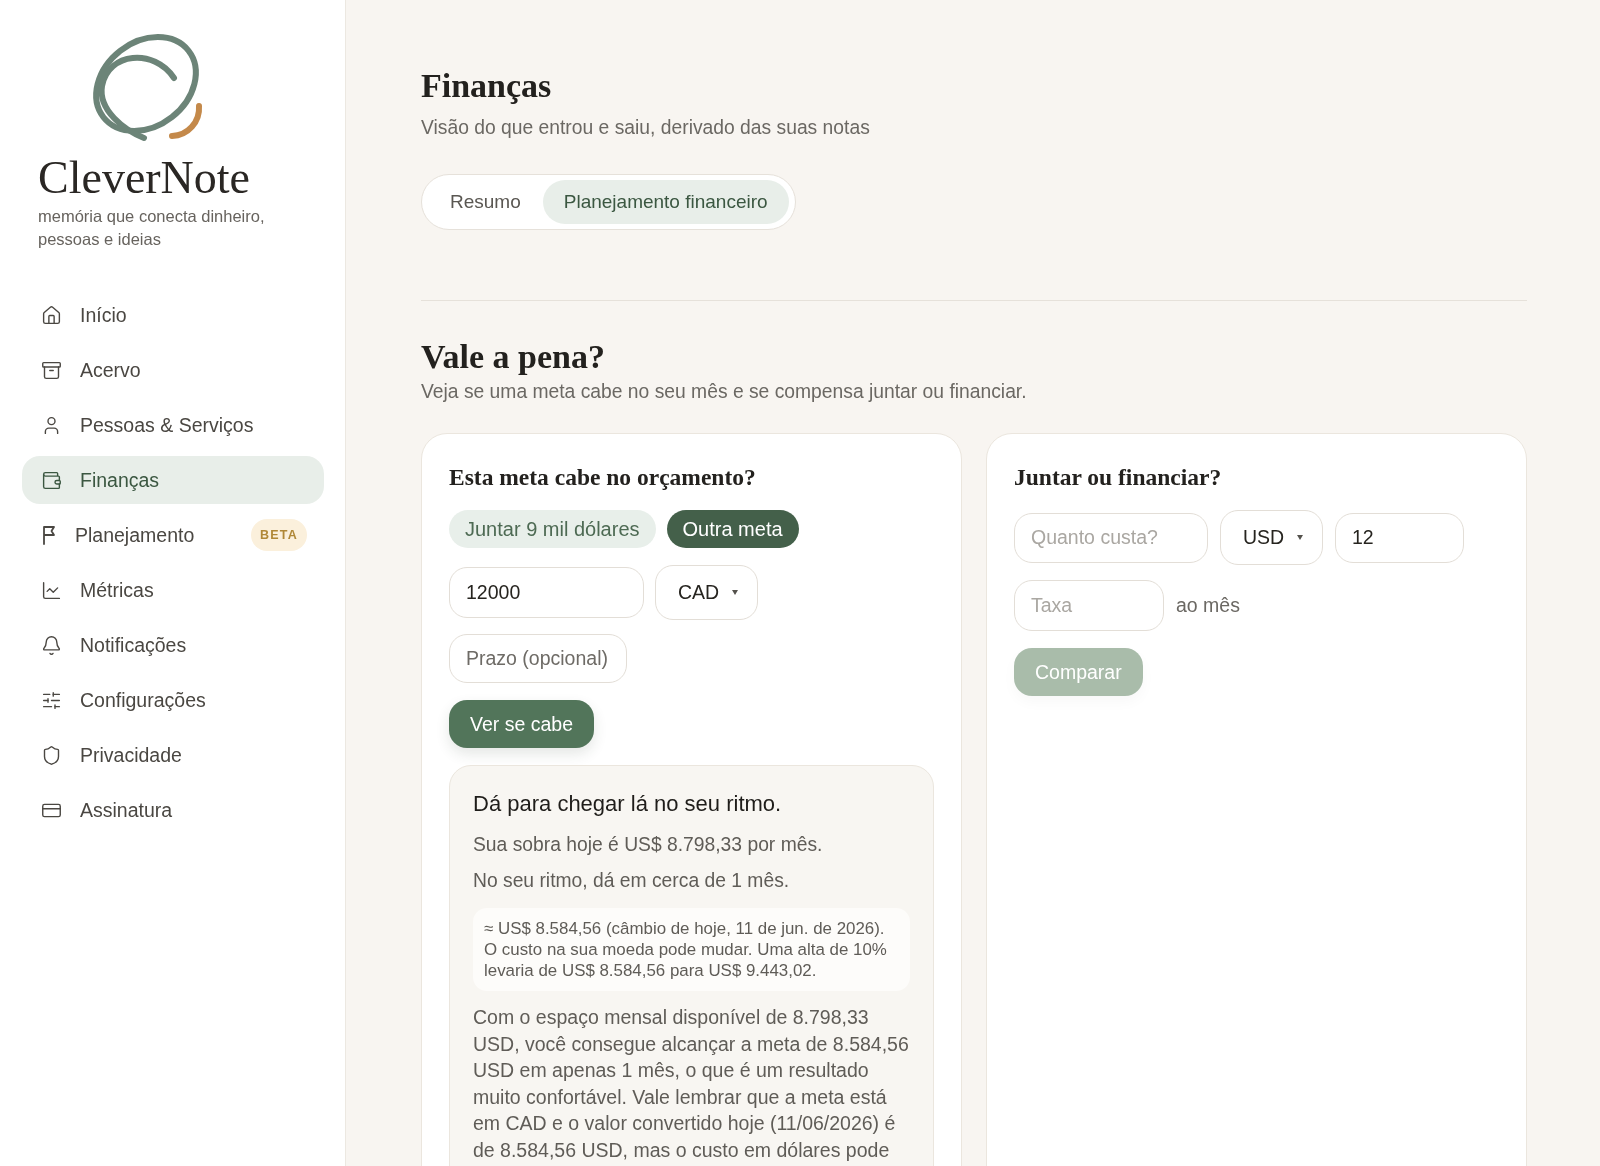 The image size is (1600, 1166). Describe the element at coordinates (279, 535) in the screenshot. I see `beta-badge: BETA` at that location.